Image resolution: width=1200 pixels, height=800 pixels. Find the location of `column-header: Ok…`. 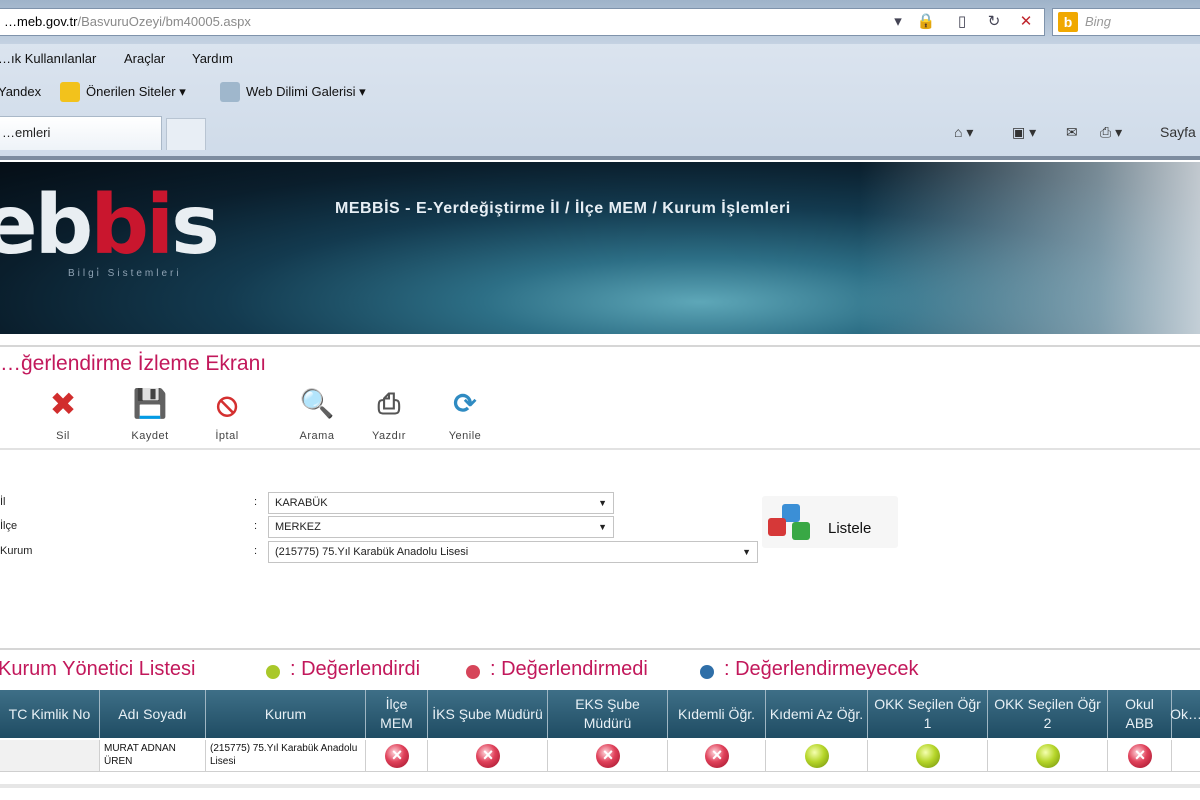

column-header: Ok… is located at coordinates (1185, 714).